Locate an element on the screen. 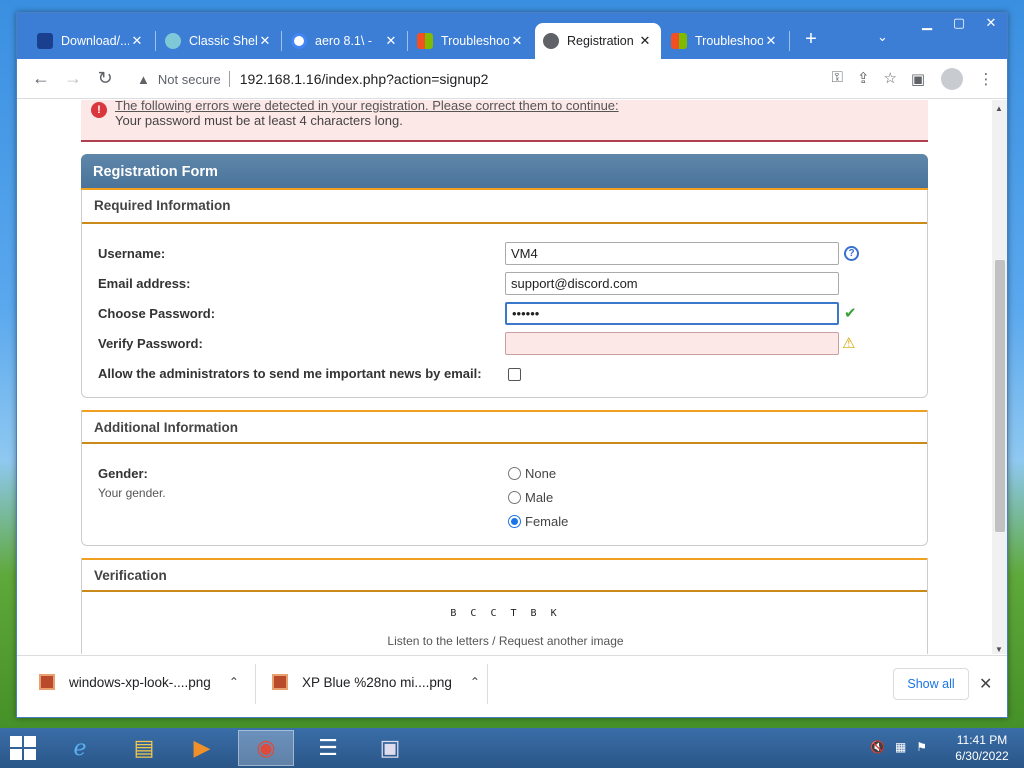 The width and height of the screenshot is (1024, 768). profile-avatar is located at coordinates (952, 79).